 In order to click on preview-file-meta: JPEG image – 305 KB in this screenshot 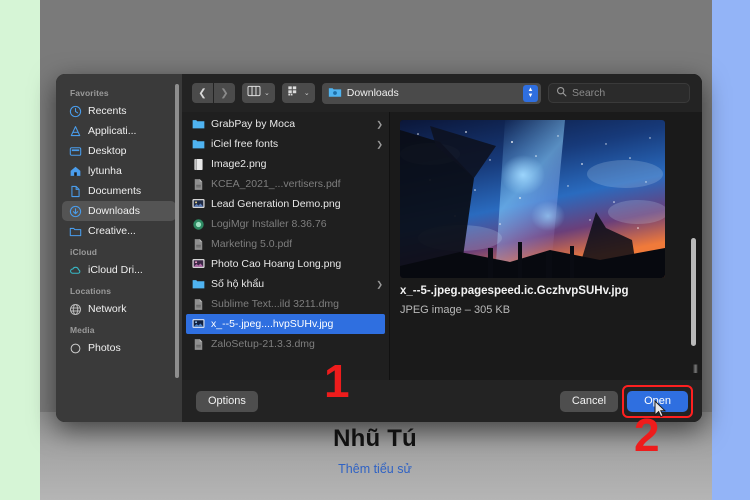, I will do `click(455, 310)`.